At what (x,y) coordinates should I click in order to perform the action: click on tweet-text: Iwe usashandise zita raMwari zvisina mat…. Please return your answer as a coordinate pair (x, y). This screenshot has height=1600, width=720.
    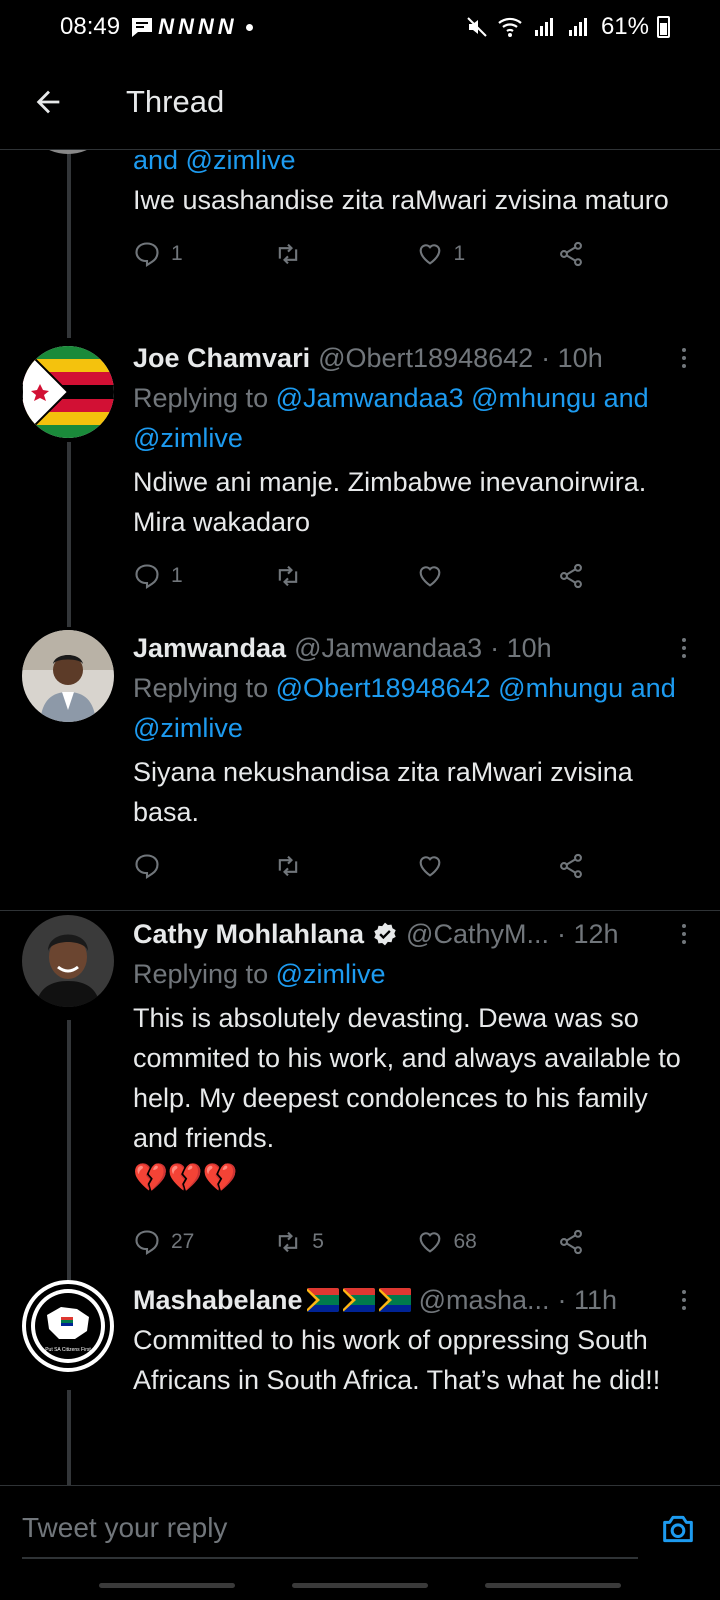
    Looking at the image, I should click on (401, 200).